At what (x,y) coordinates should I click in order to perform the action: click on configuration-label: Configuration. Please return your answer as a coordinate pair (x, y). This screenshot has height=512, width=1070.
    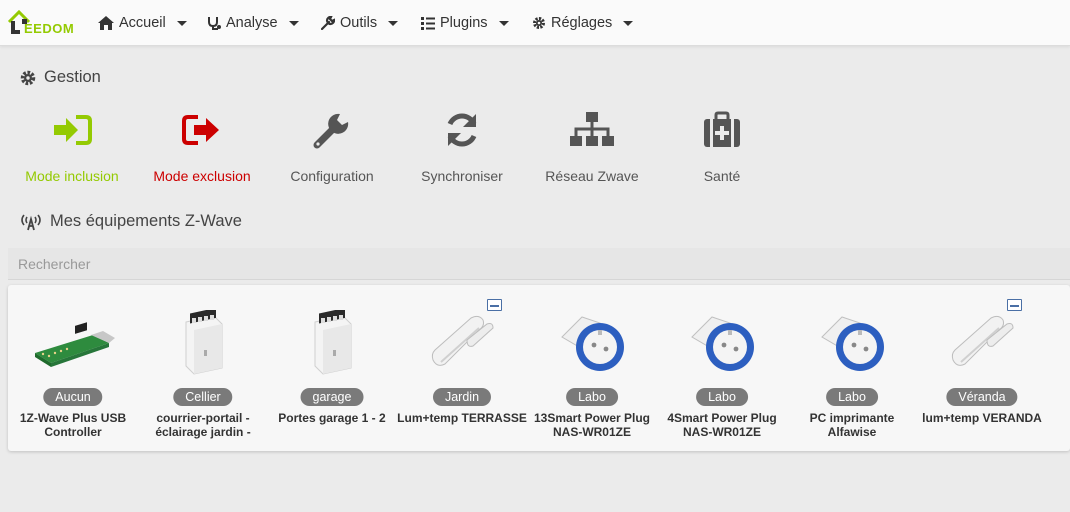
    Looking at the image, I should click on (332, 176).